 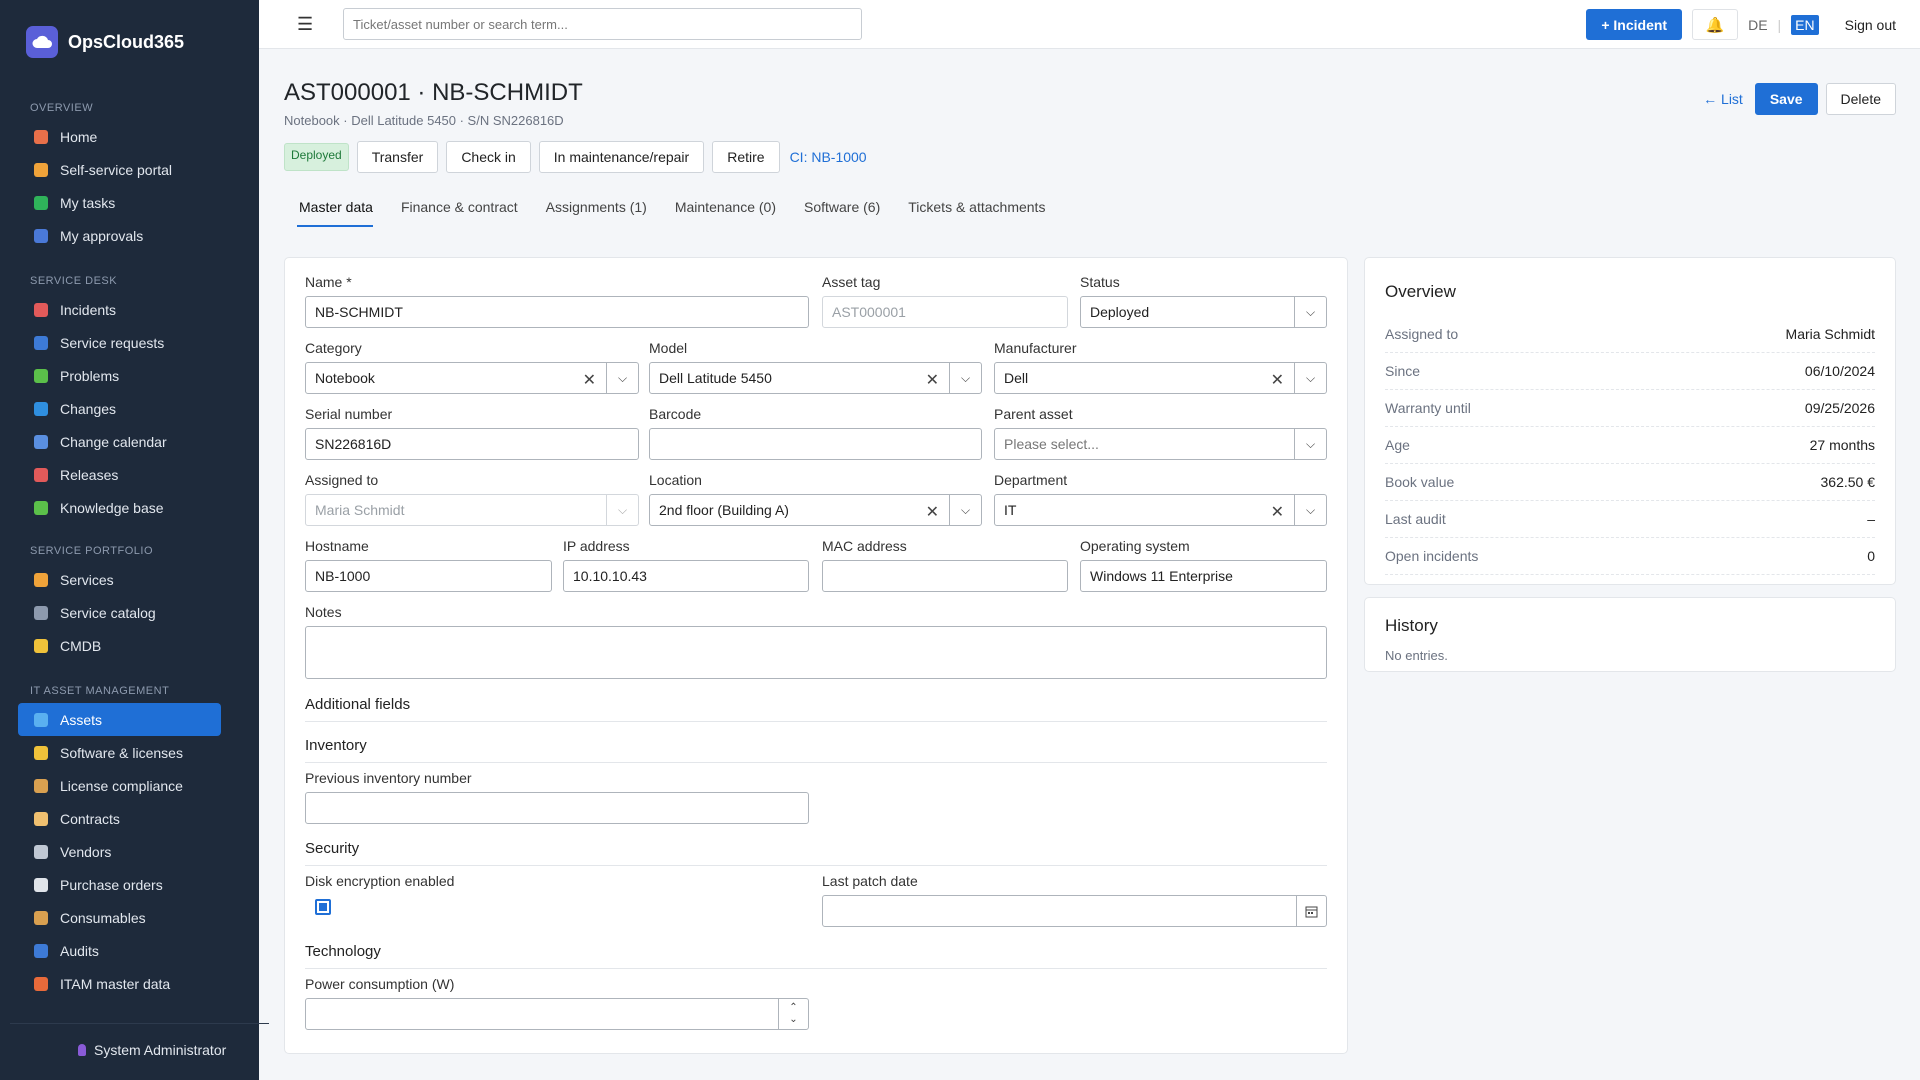 I want to click on page-title: AST000001 · NB-SCHMIDT, so click(x=433, y=92).